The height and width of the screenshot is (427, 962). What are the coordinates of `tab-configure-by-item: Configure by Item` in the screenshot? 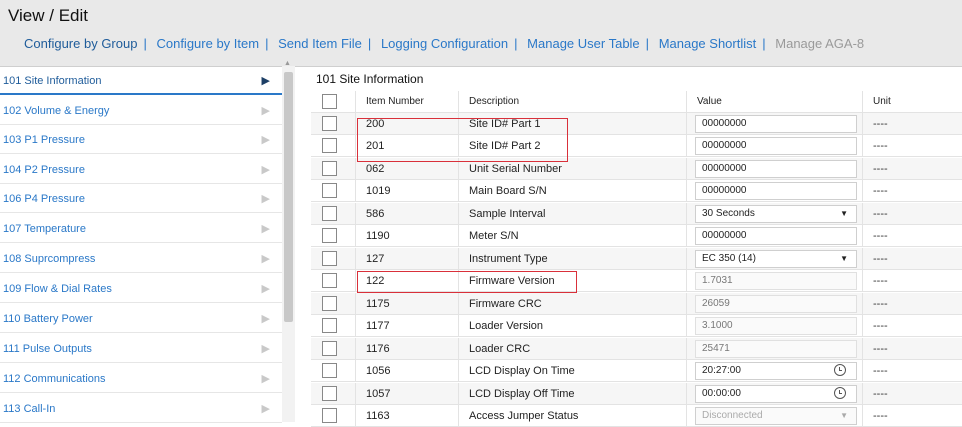 It's located at (207, 43).